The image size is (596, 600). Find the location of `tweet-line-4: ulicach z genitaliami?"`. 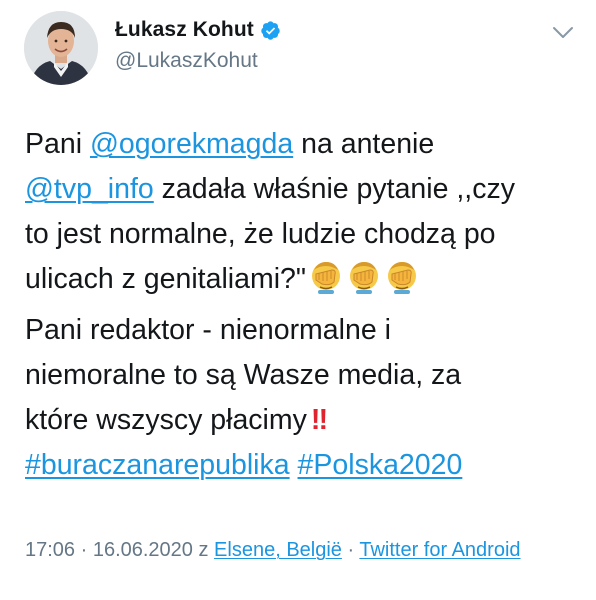

tweet-line-4: ulicach z genitaliami?" is located at coordinates (305, 282).